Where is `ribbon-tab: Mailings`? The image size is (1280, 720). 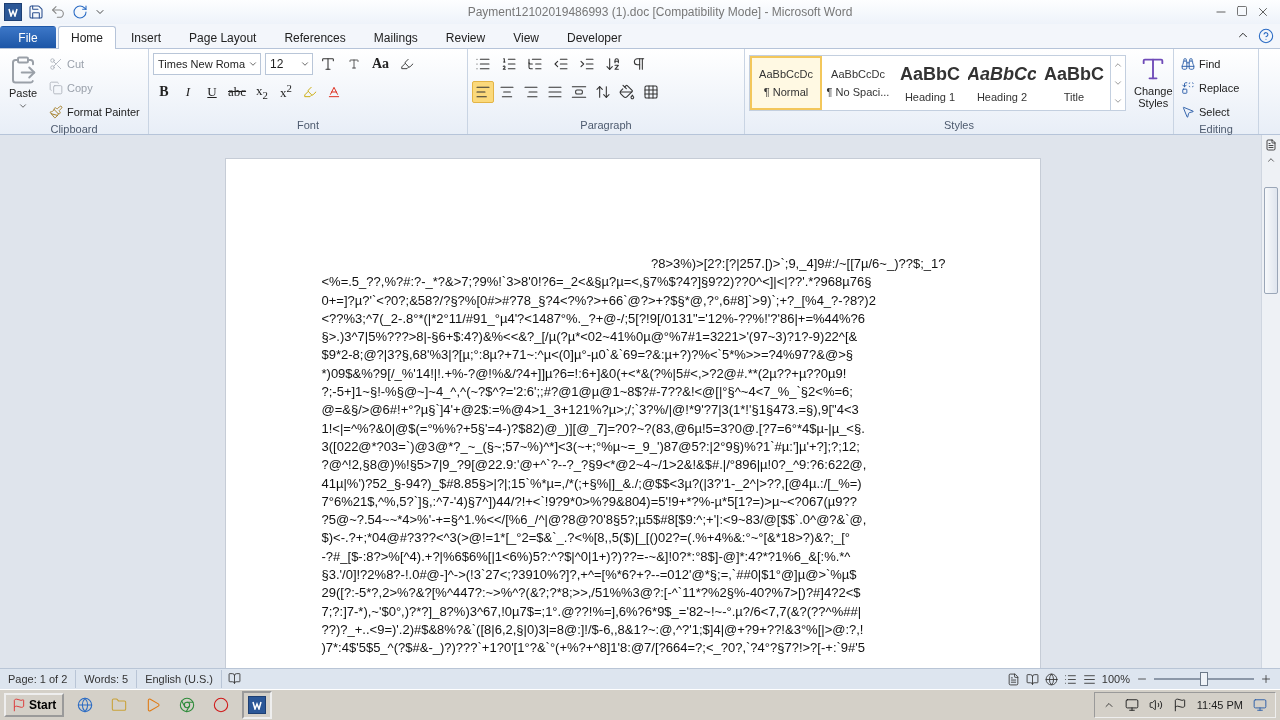 ribbon-tab: Mailings is located at coordinates (395, 37).